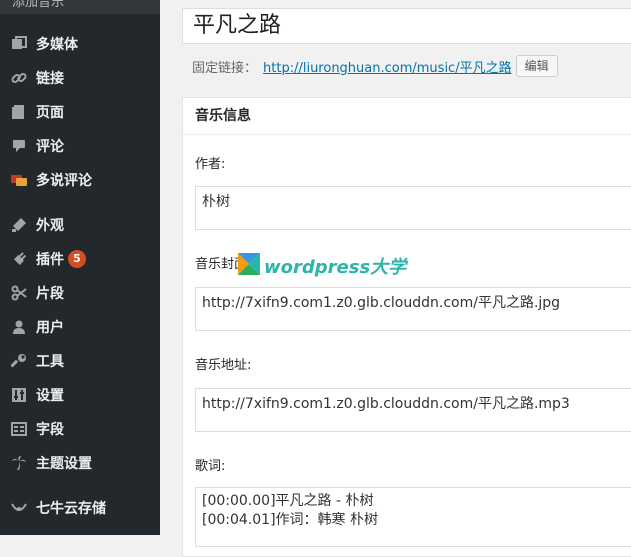  I want to click on menu-item-plugins: 插件 5, so click(80, 259).